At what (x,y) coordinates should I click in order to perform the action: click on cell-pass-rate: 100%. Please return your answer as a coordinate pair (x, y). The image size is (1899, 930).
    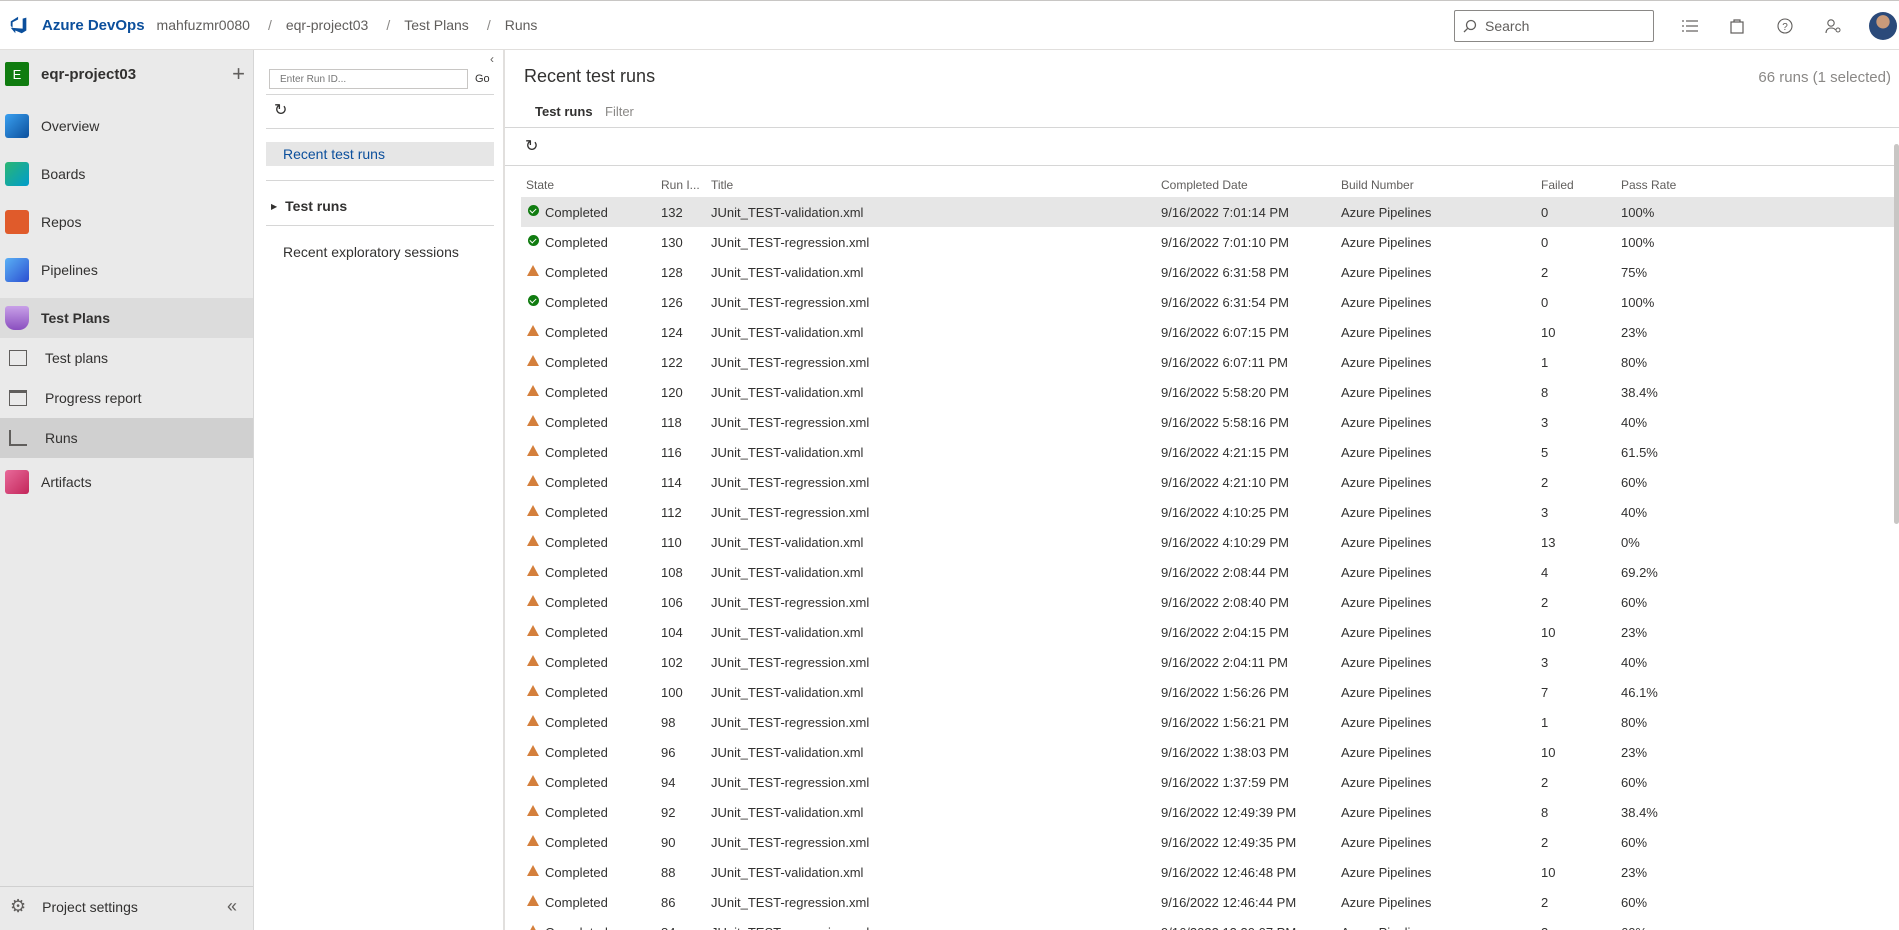
    Looking at the image, I should click on (1638, 212).